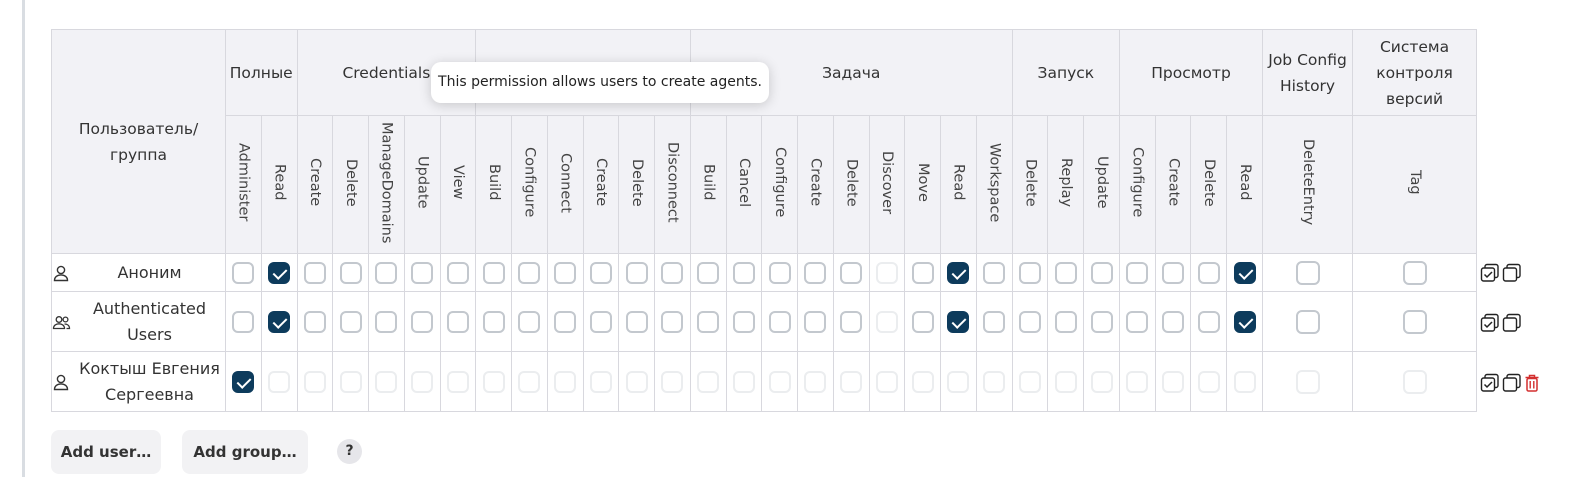  What do you see at coordinates (1307, 72) in the screenshot?
I see `permission-group-label: Job Config History` at bounding box center [1307, 72].